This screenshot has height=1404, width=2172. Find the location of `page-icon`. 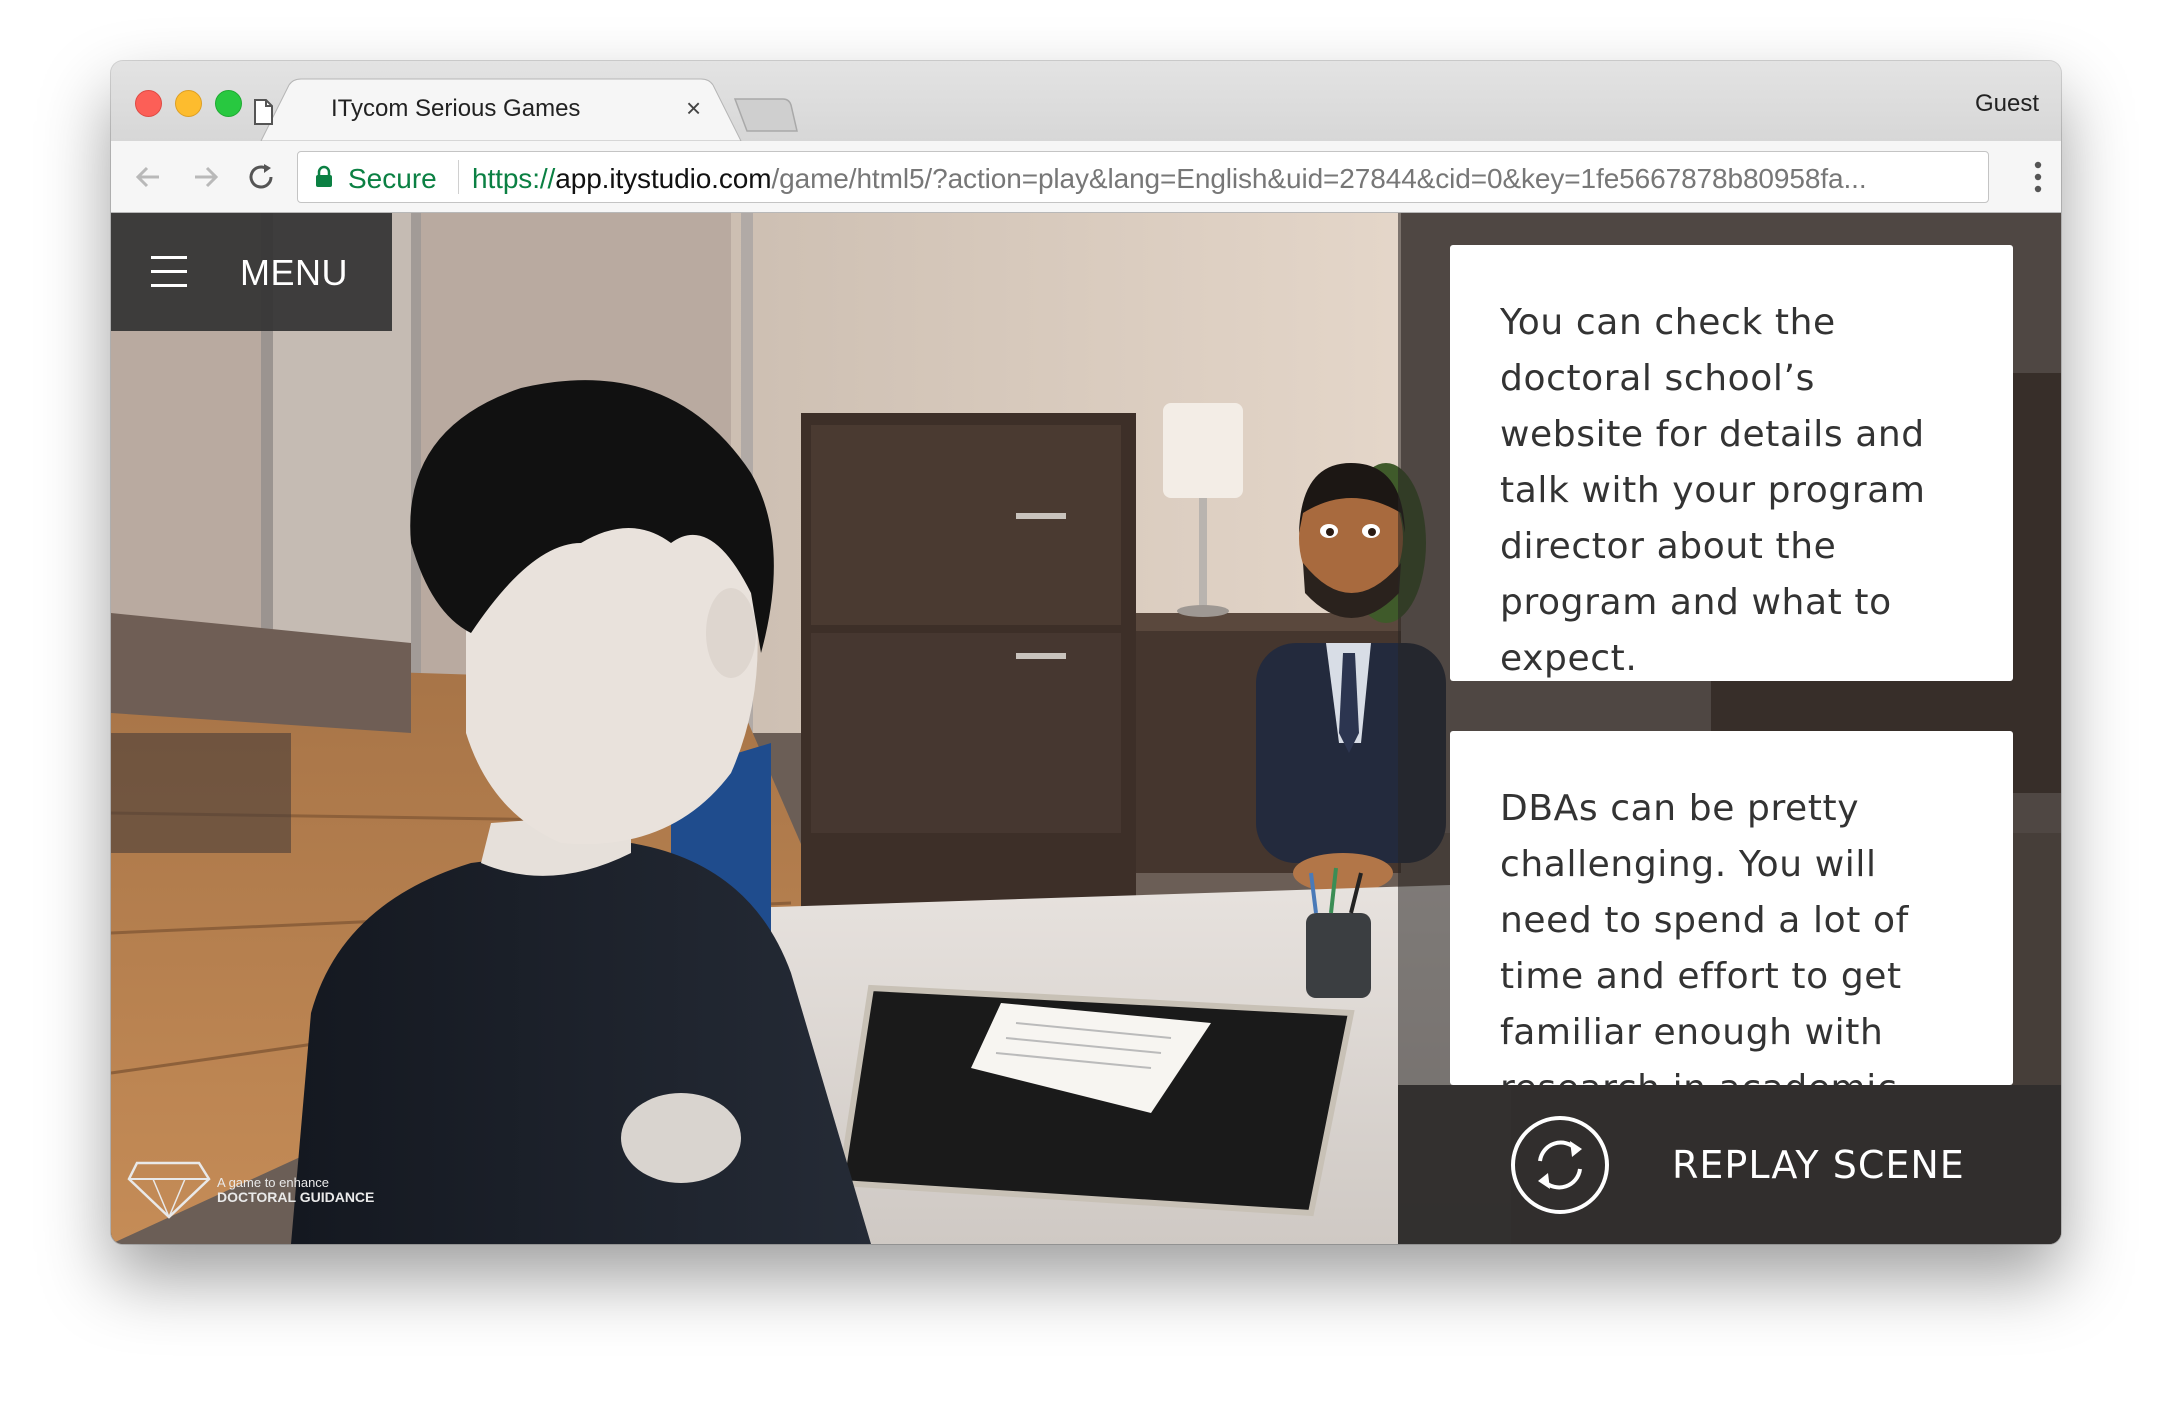

page-icon is located at coordinates (263, 112).